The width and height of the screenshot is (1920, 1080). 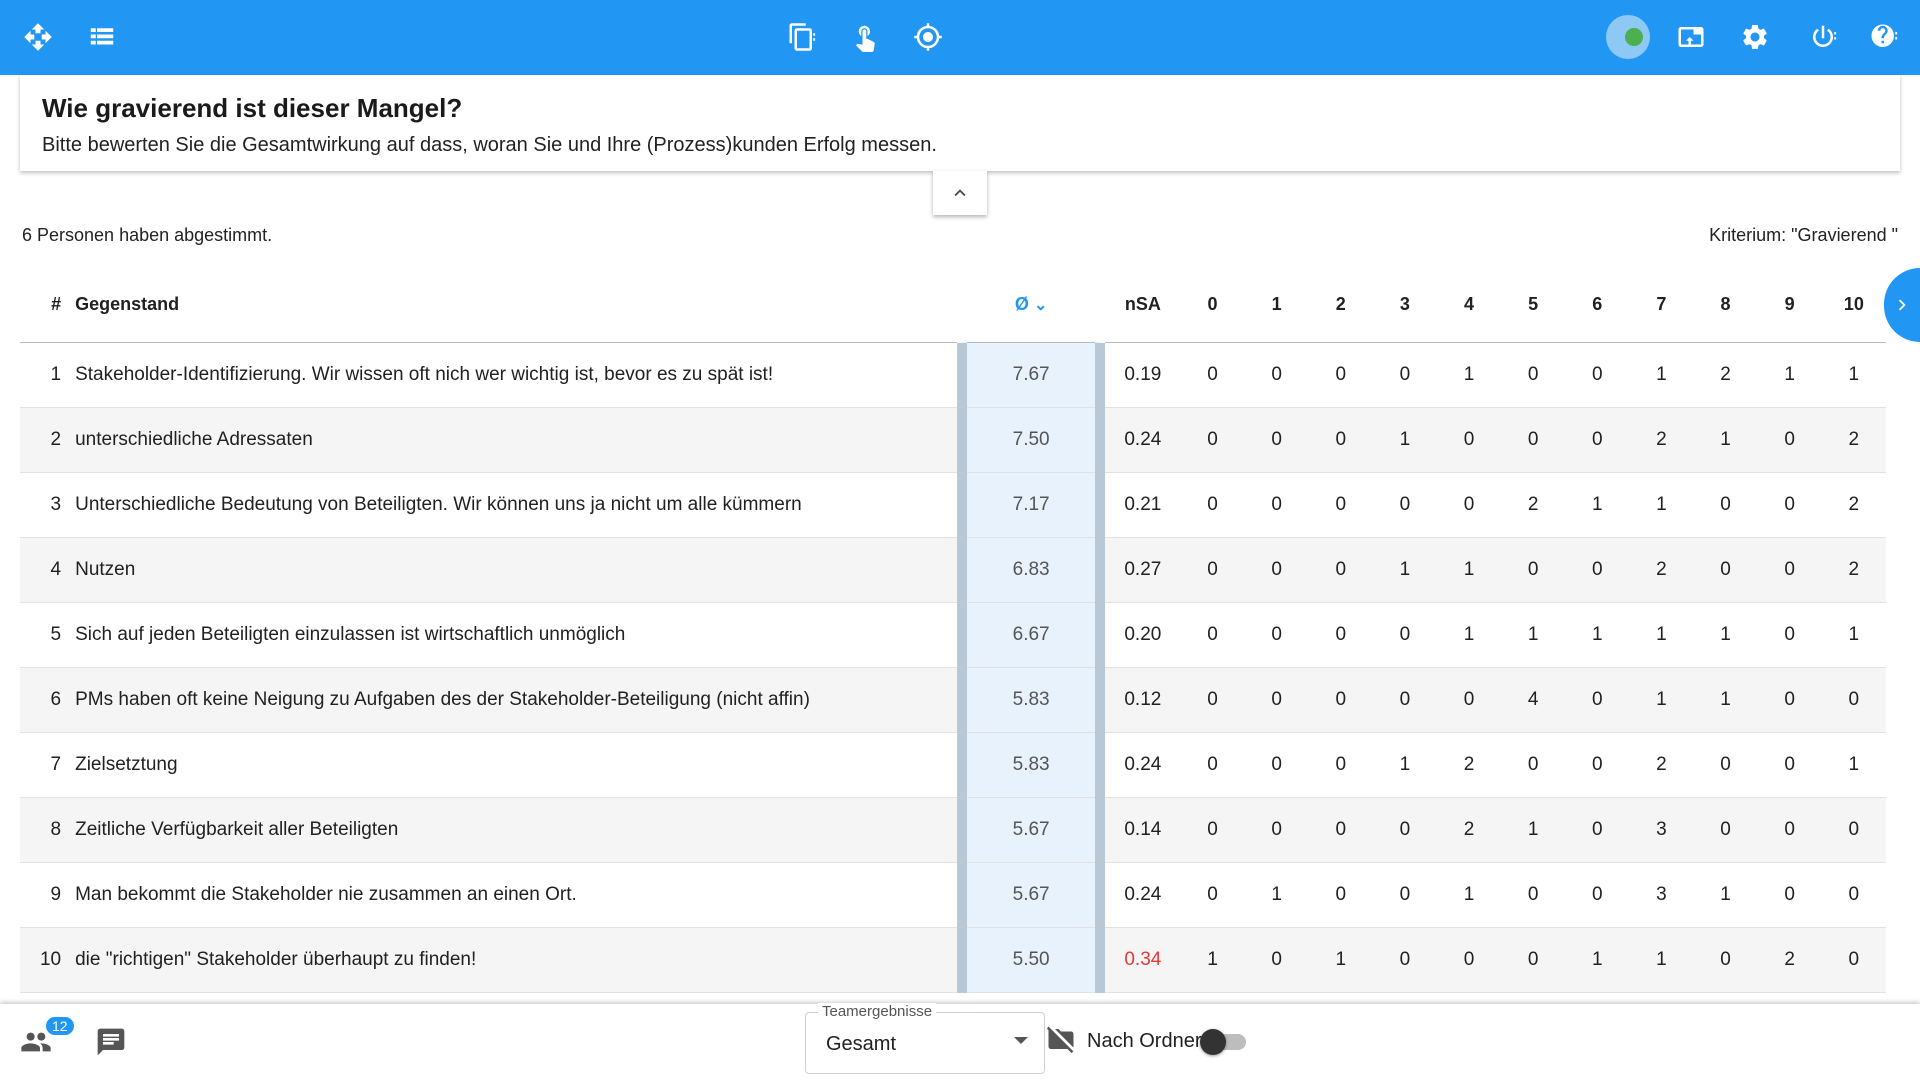 What do you see at coordinates (1031, 960) in the screenshot?
I see `row-average: 5.50` at bounding box center [1031, 960].